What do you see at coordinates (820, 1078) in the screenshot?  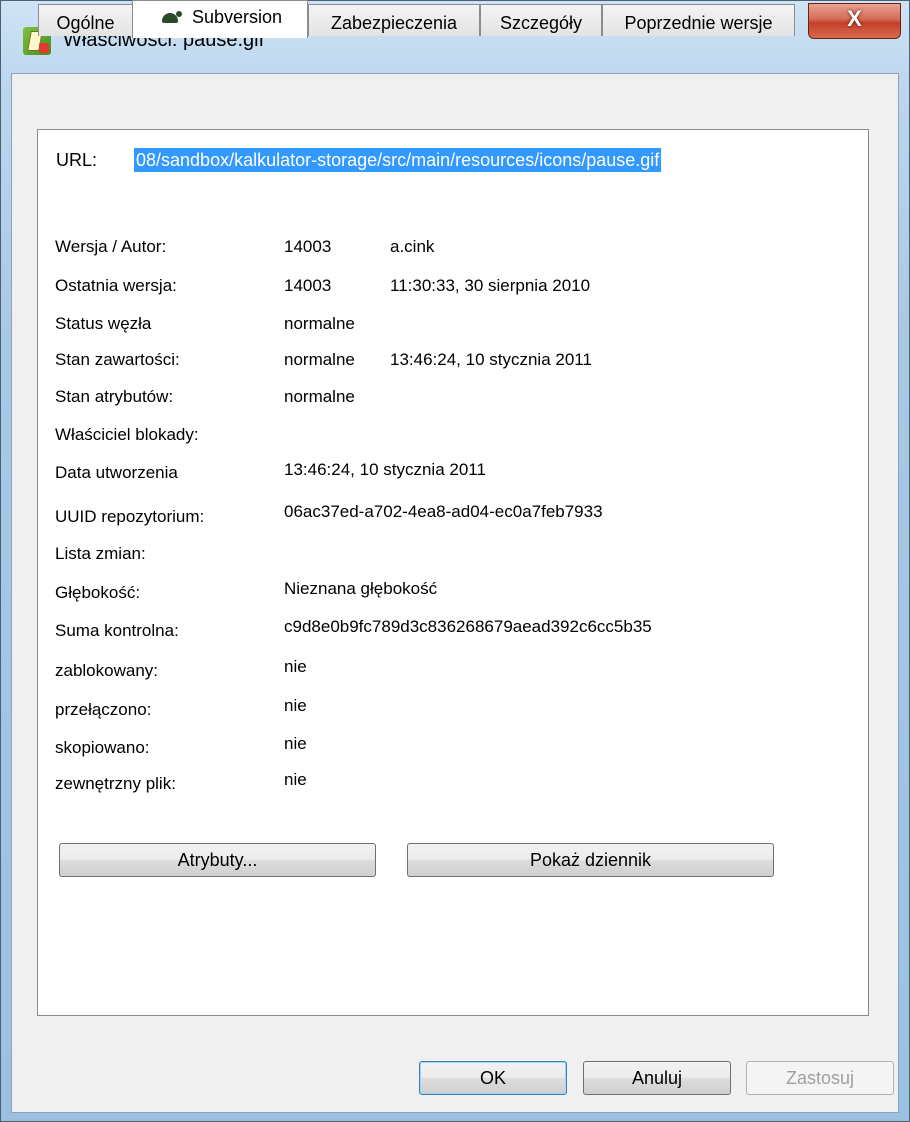 I see `apply-button: Zastosuj` at bounding box center [820, 1078].